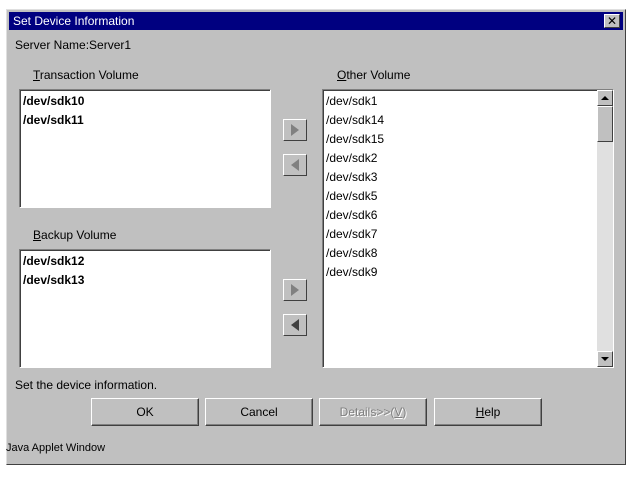 Image resolution: width=638 pixels, height=479 pixels. I want to click on transaction-volume-list: /dev/sdk10/dev/sdk11, so click(145, 148).